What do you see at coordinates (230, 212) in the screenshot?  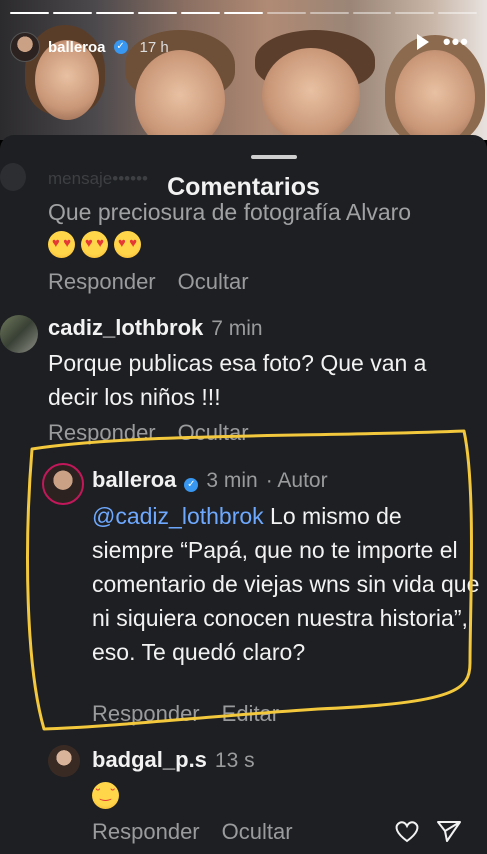 I see `comment-text: Que preciosura de fotografía Alvaro` at bounding box center [230, 212].